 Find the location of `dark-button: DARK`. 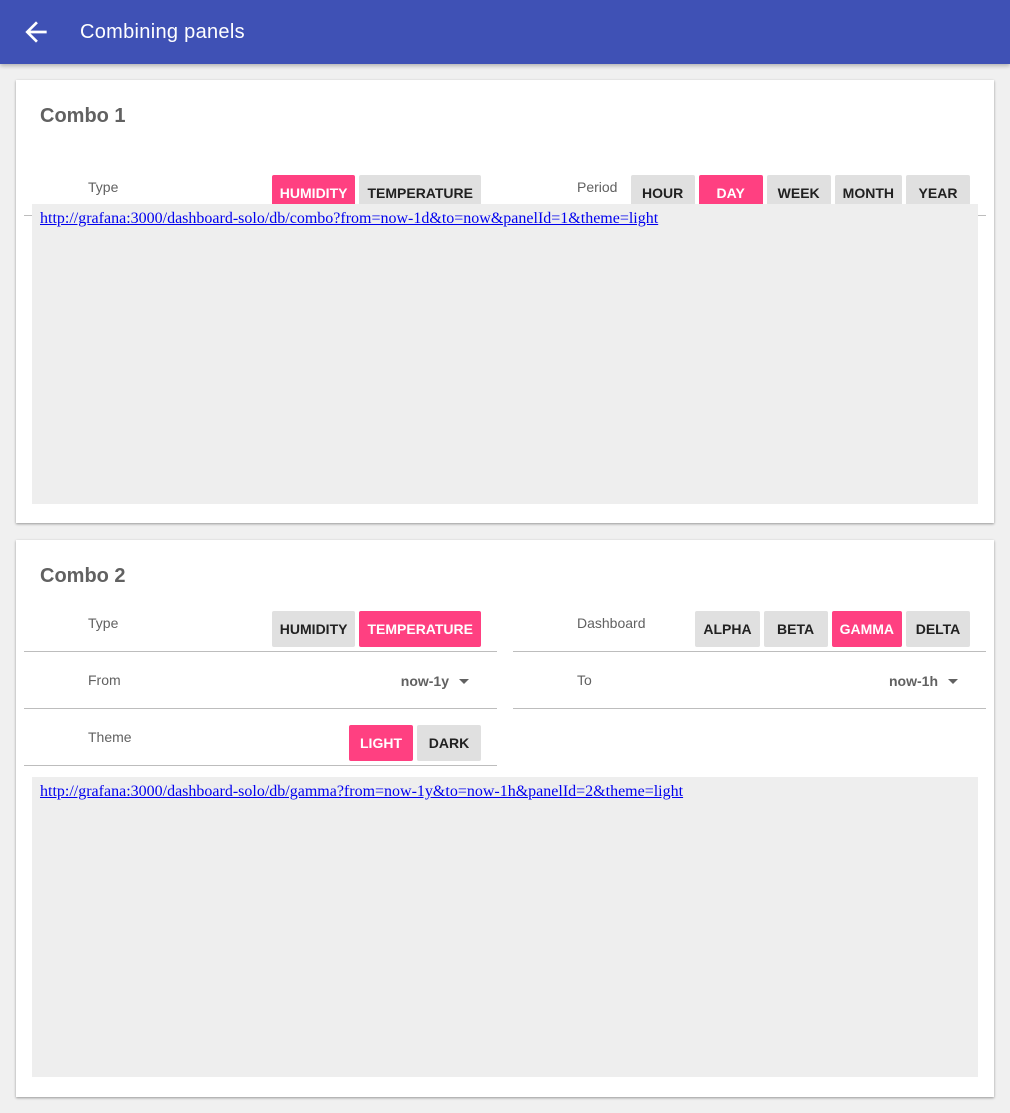

dark-button: DARK is located at coordinates (449, 743).